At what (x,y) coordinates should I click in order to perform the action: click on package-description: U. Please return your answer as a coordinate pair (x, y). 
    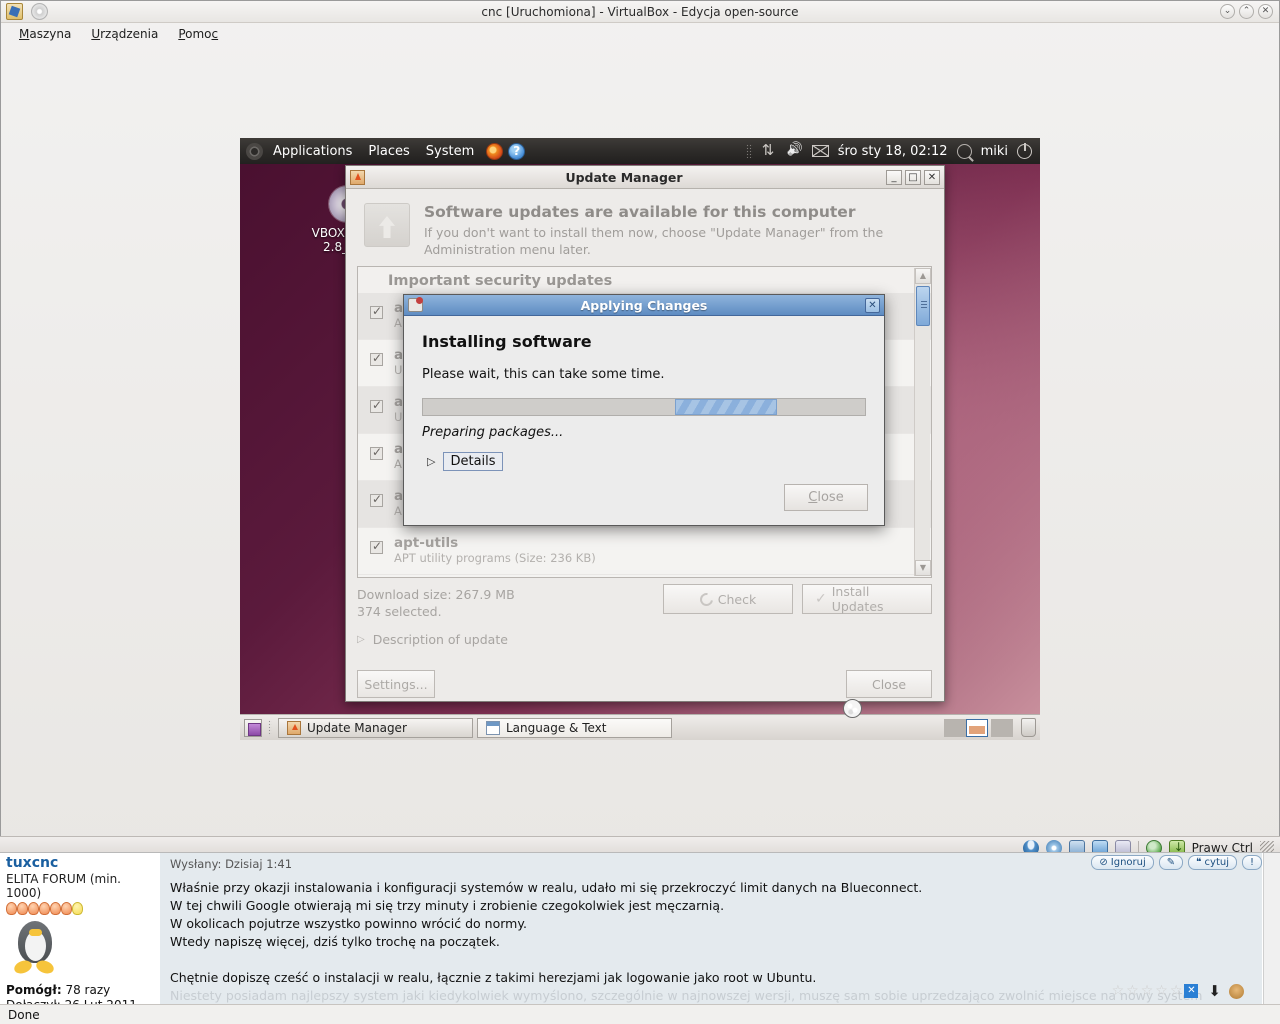
    Looking at the image, I should click on (398, 370).